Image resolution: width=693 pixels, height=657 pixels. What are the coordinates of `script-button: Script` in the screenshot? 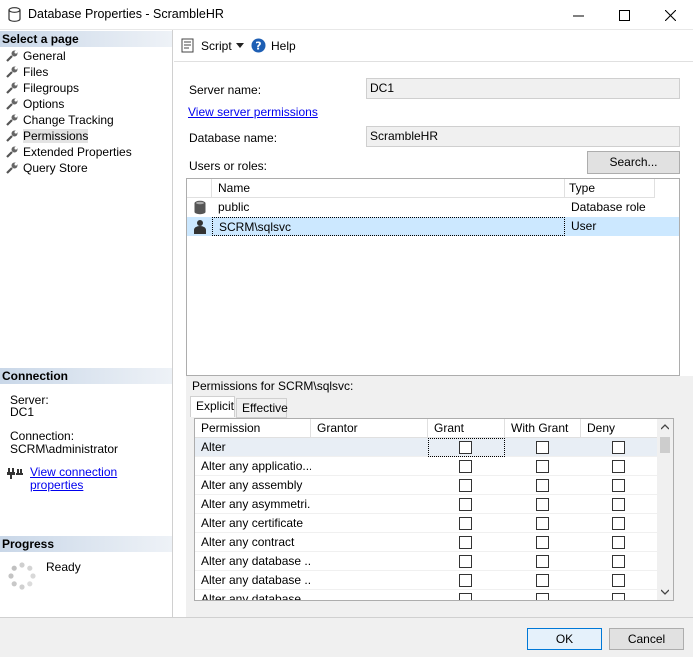 It's located at (206, 45).